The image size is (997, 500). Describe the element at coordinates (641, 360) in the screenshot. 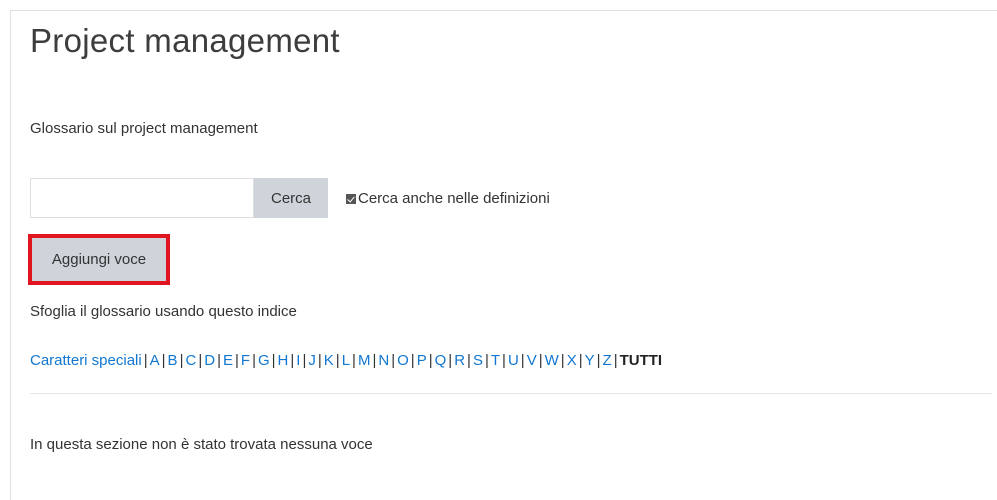

I see `index-link-all: TUTTI` at that location.